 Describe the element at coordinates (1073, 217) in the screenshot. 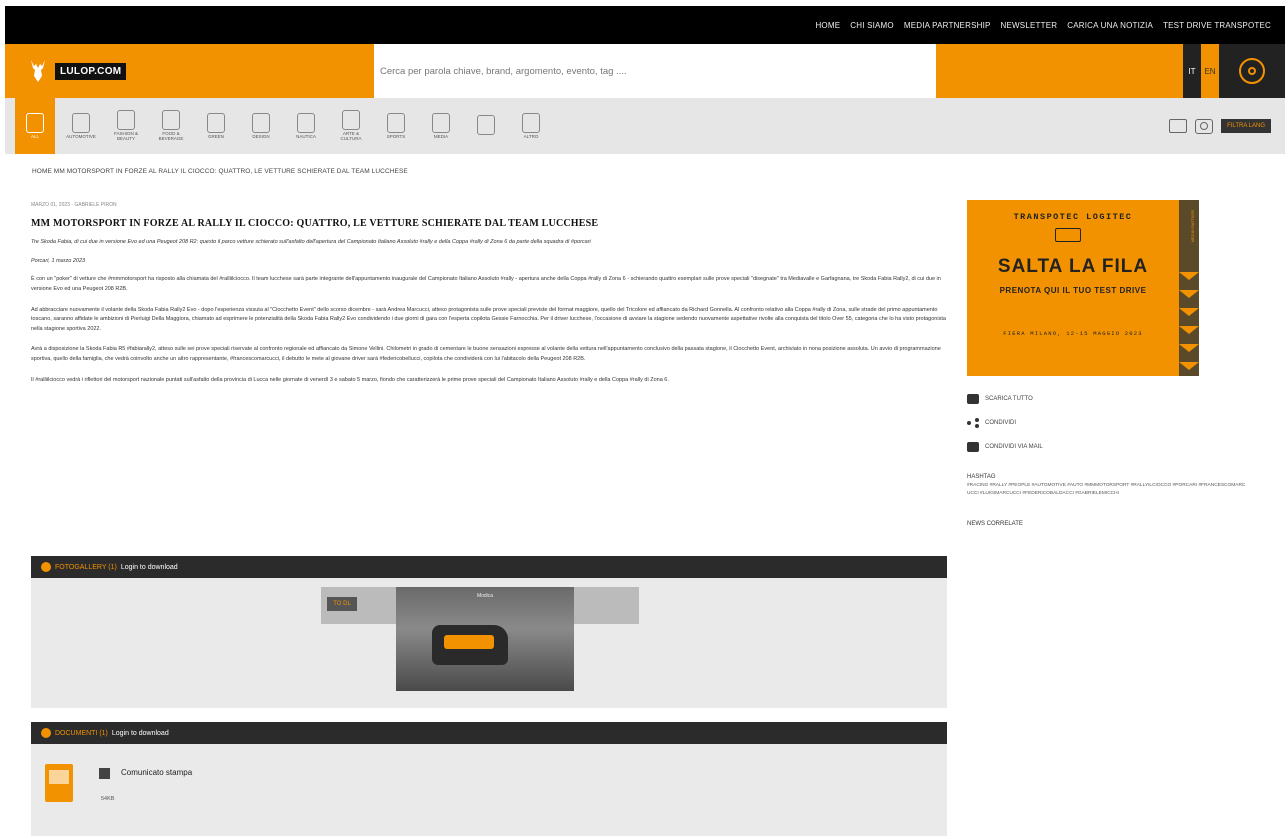

I see `ad-heading: TRANSPOTEC LOGITEC` at that location.